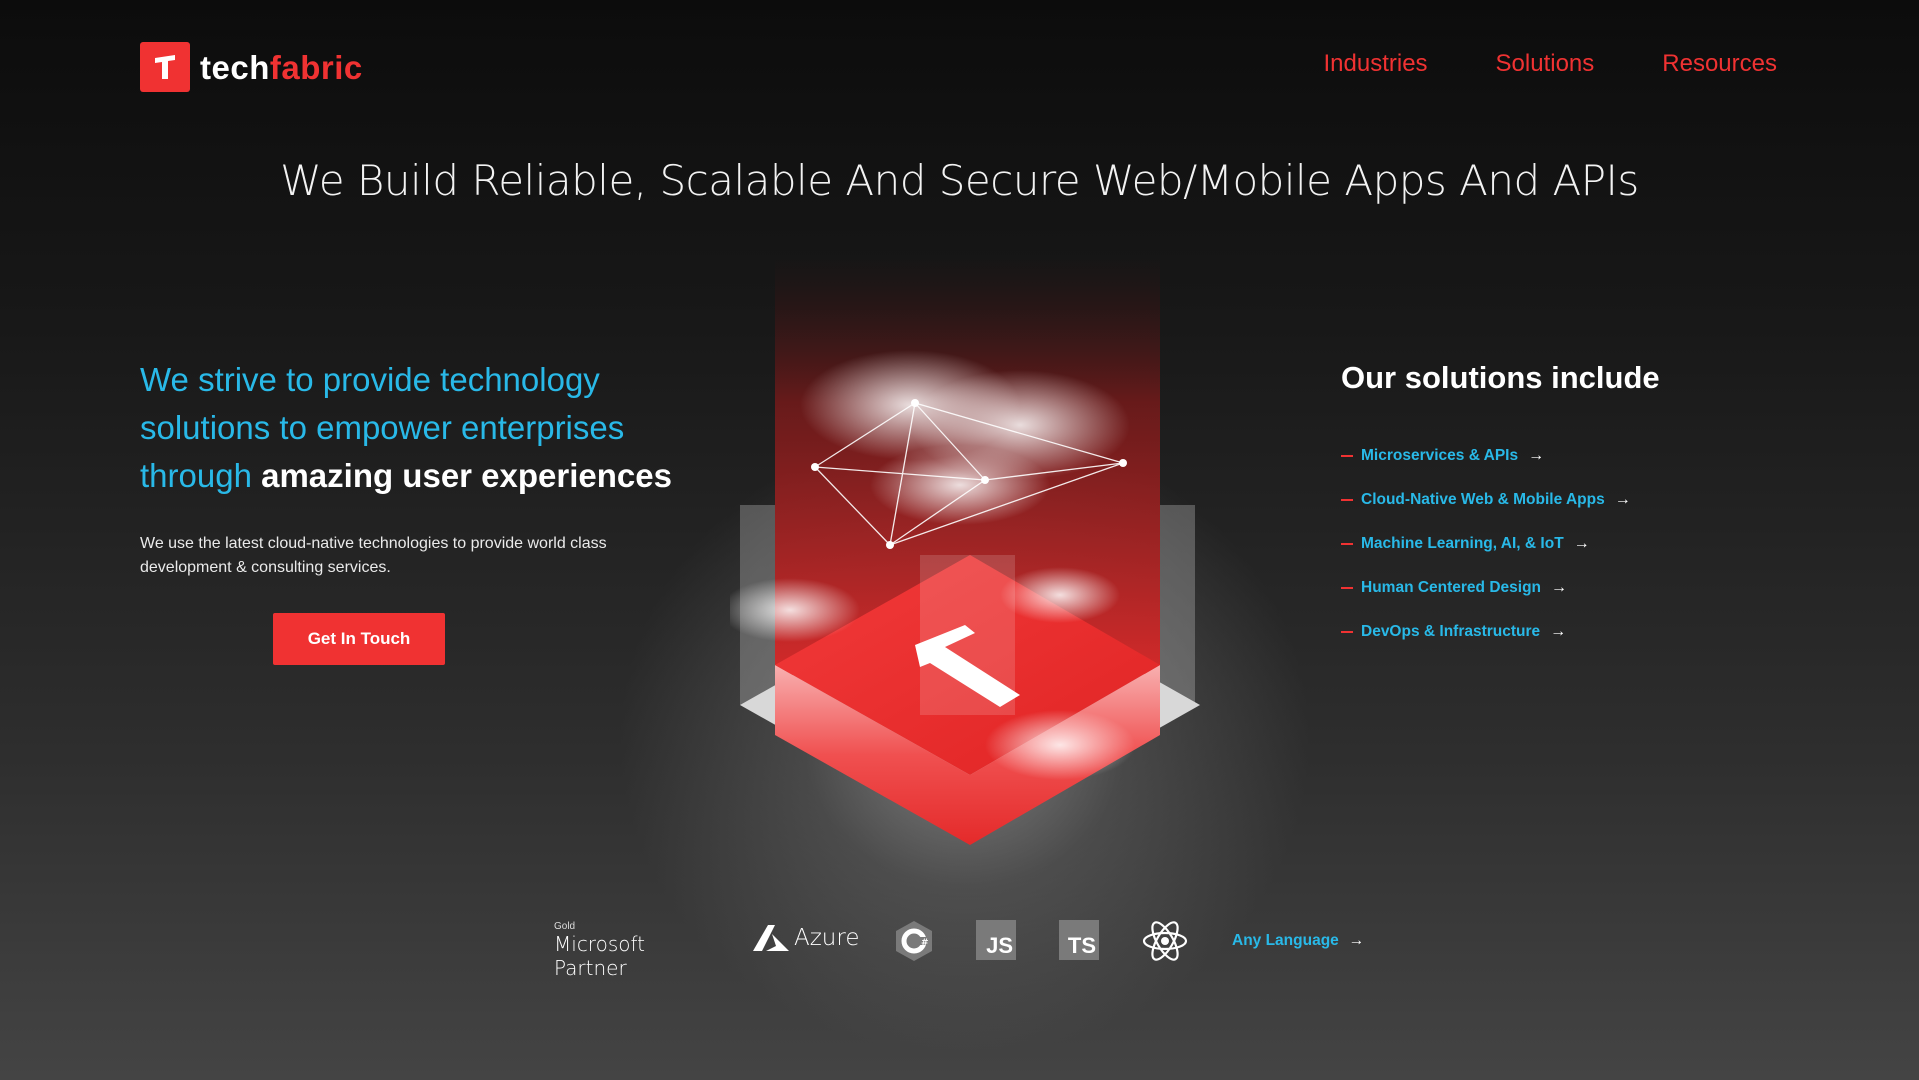  What do you see at coordinates (999, 945) in the screenshot?
I see `js-label: JS` at bounding box center [999, 945].